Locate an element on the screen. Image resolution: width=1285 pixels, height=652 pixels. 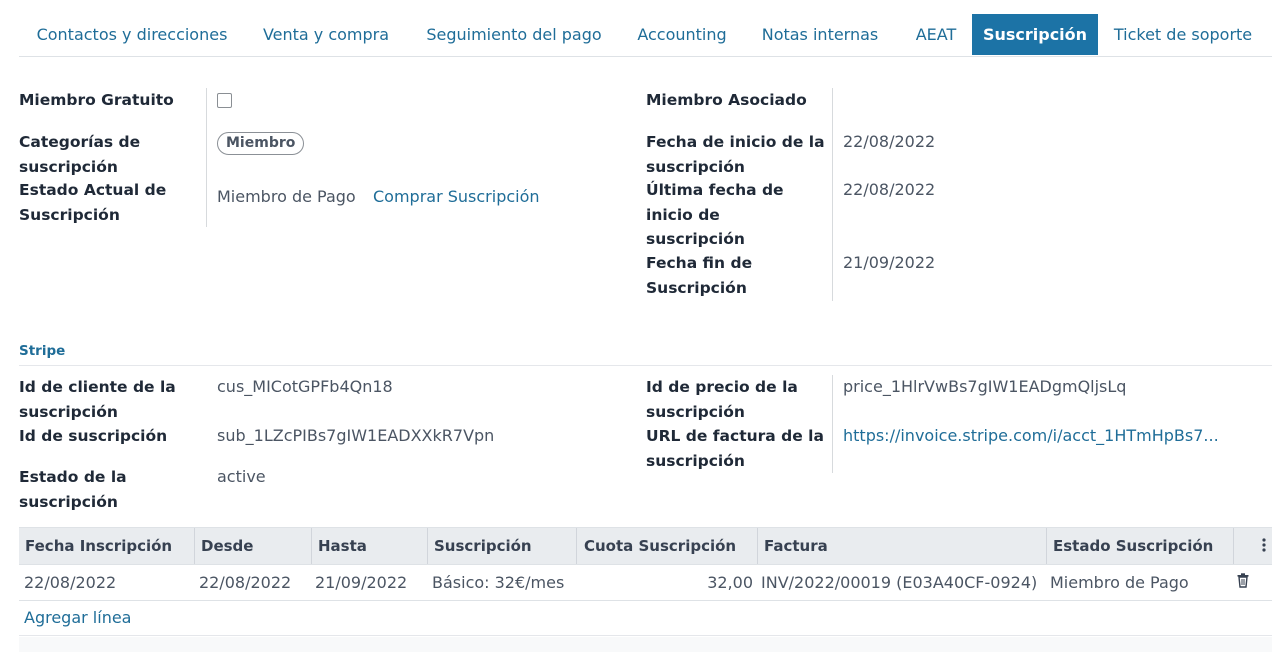
buy-subscription-link: Comprar Suscripción is located at coordinates (456, 197).